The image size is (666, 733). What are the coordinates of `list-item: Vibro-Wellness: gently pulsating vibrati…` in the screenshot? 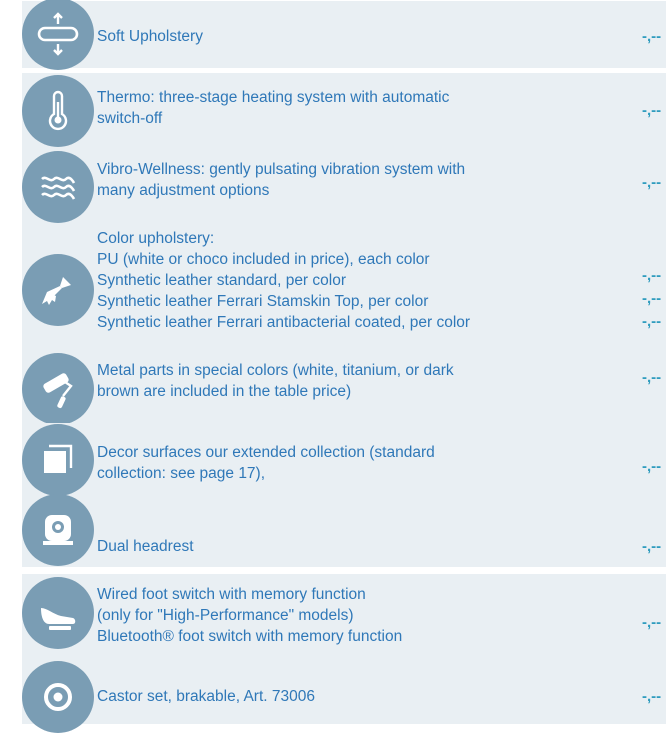 It's located at (344, 187).